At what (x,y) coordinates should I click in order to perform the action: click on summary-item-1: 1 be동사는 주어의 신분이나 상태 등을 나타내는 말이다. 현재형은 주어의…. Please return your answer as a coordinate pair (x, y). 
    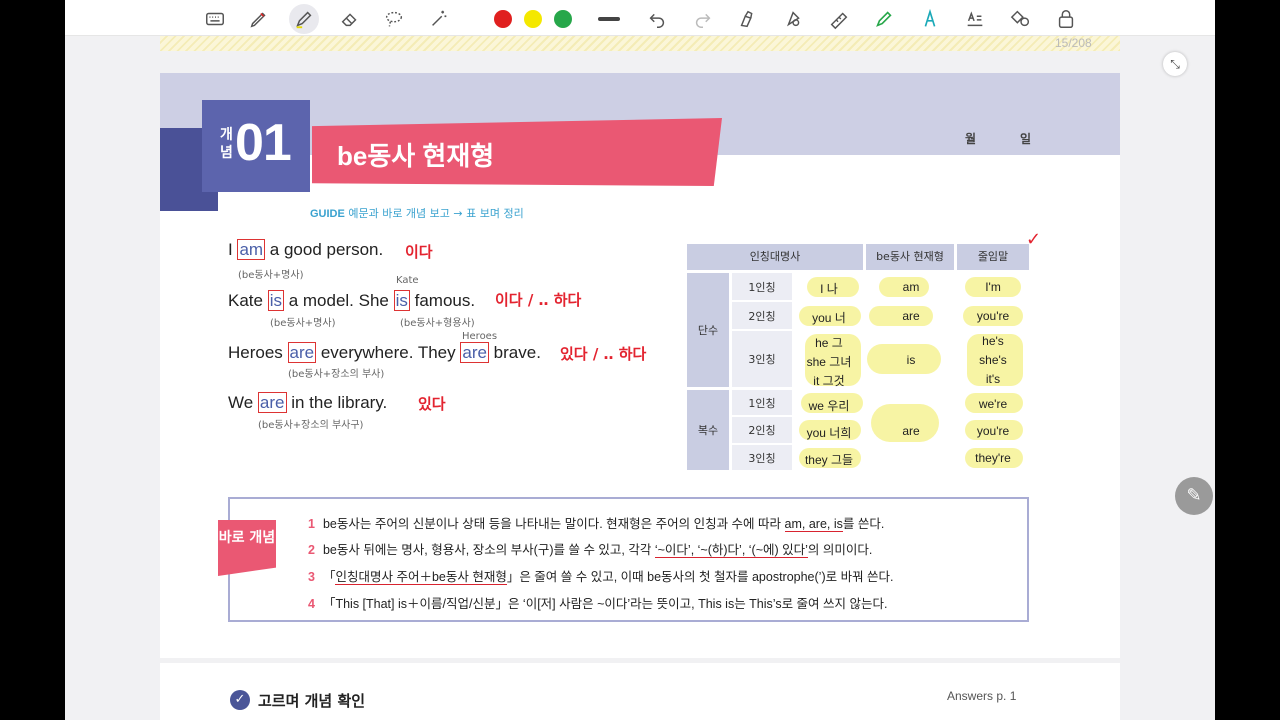
    Looking at the image, I should click on (596, 522).